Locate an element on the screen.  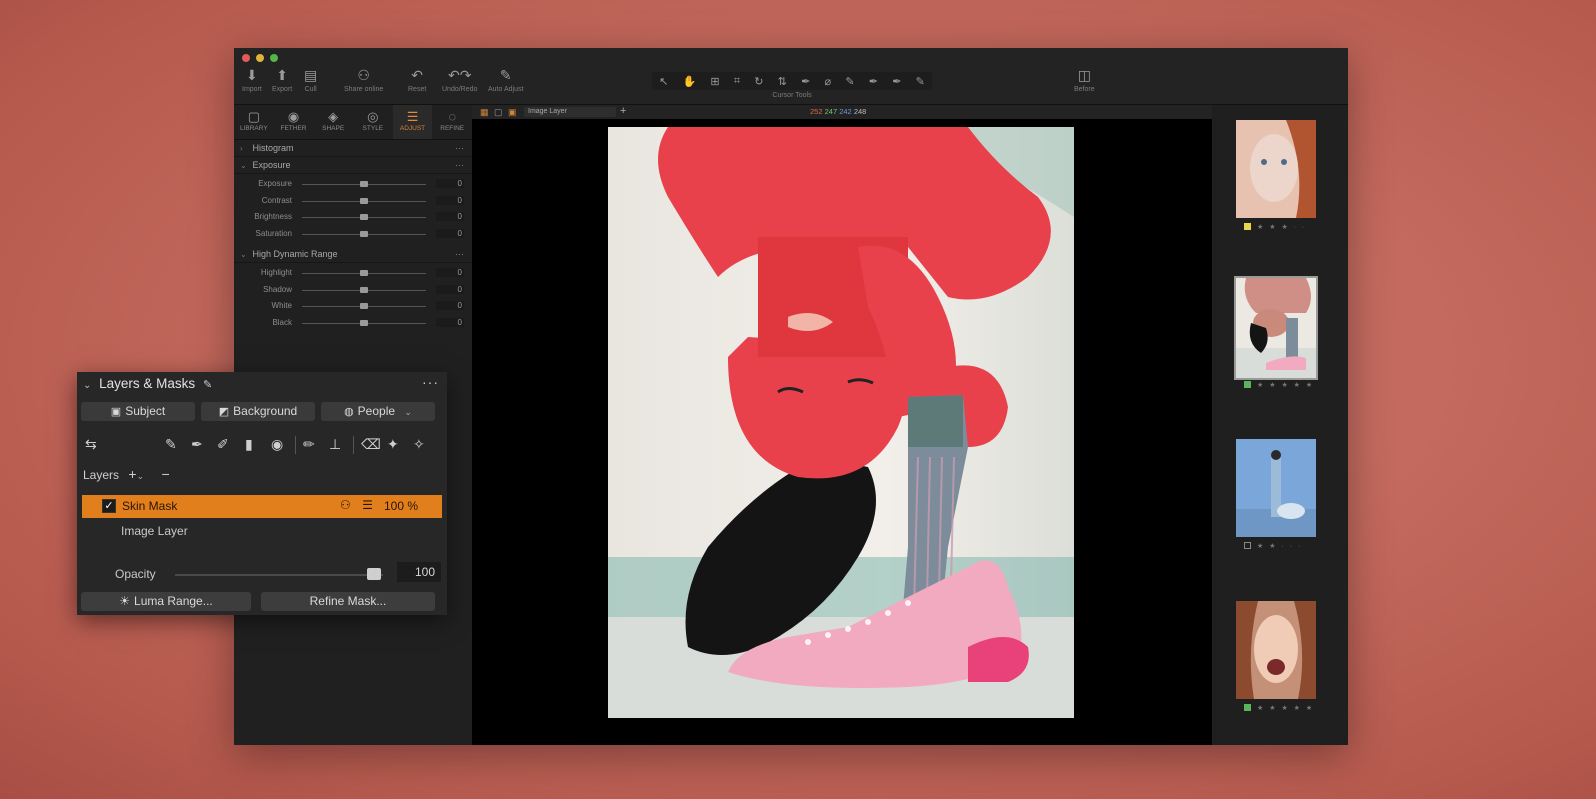
opacity-slider-track is located at coordinates (279, 575).